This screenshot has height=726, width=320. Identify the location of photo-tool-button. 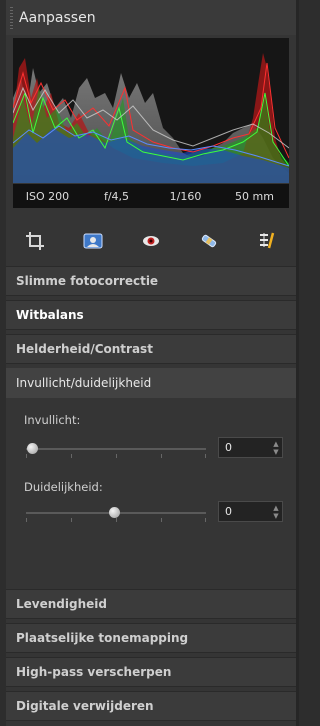
(93, 241).